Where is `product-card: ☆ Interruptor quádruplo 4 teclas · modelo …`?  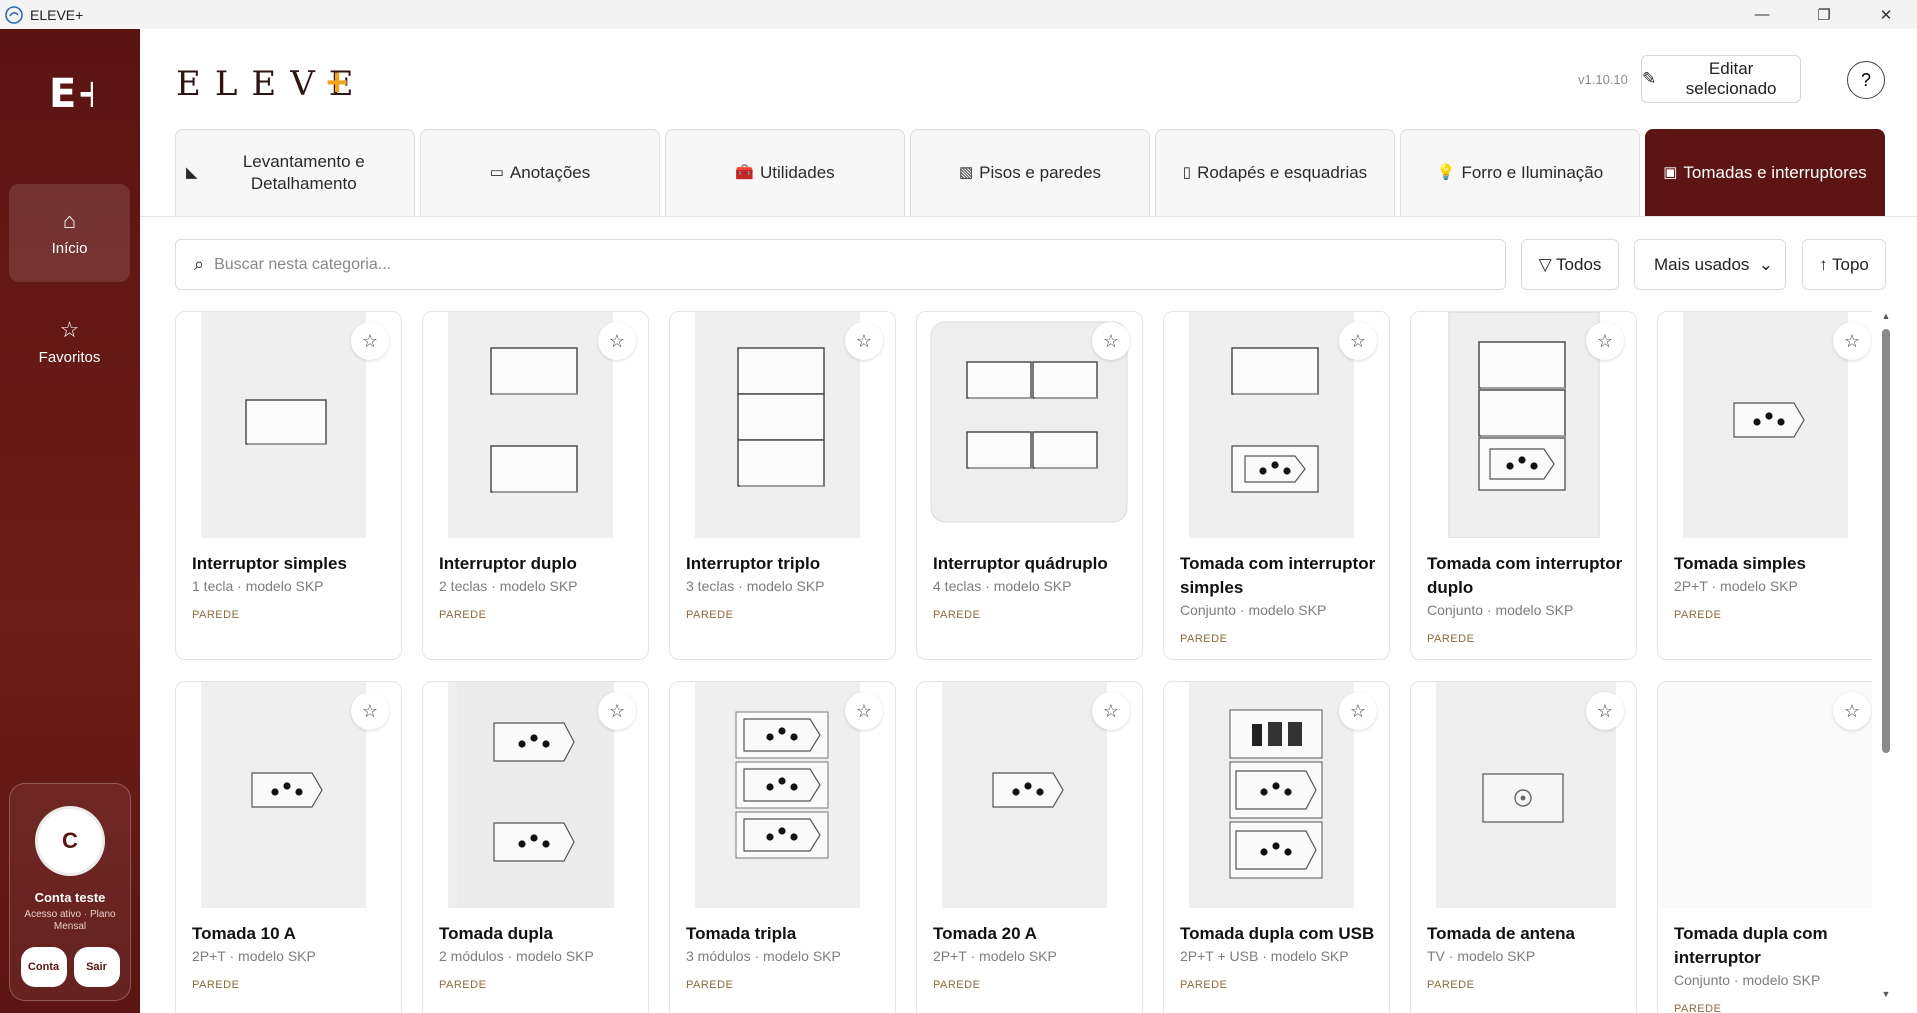 product-card: ☆ Interruptor quádruplo 4 teclas · modelo … is located at coordinates (1029, 485).